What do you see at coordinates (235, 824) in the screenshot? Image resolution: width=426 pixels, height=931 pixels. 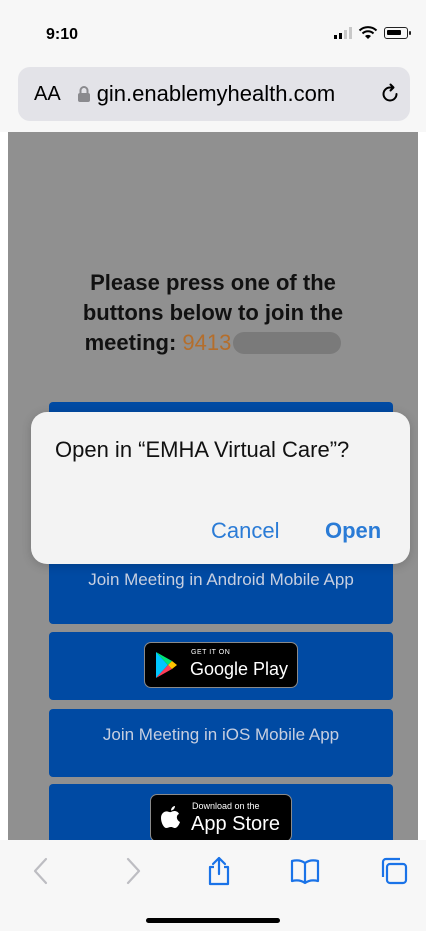 I see `app-store-large-text: App Store` at bounding box center [235, 824].